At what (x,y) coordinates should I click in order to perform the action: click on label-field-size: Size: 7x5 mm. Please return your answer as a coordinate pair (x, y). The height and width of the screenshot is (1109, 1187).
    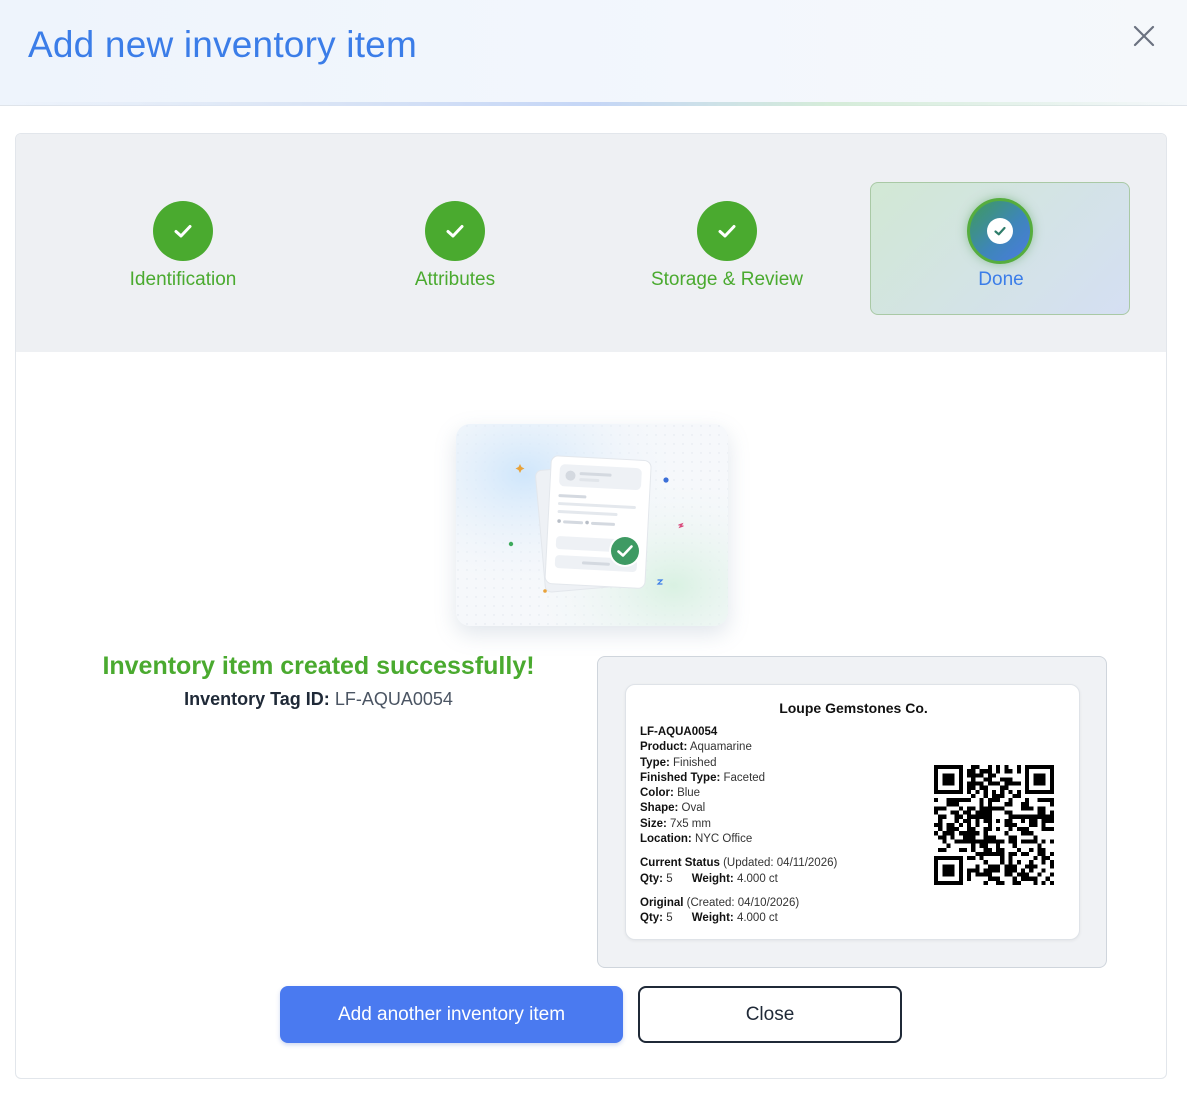
    Looking at the image, I should click on (675, 823).